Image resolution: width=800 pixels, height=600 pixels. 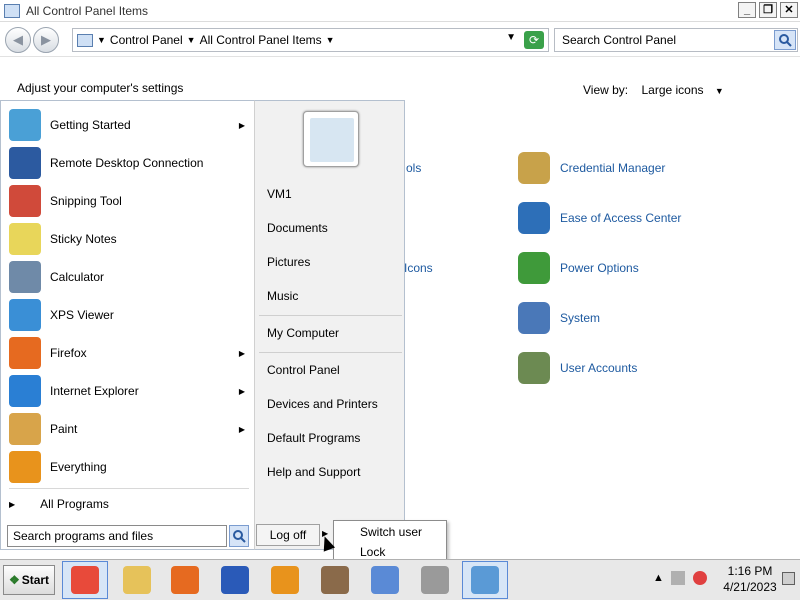 What do you see at coordinates (678, 578) in the screenshot?
I see `network-icon` at bounding box center [678, 578].